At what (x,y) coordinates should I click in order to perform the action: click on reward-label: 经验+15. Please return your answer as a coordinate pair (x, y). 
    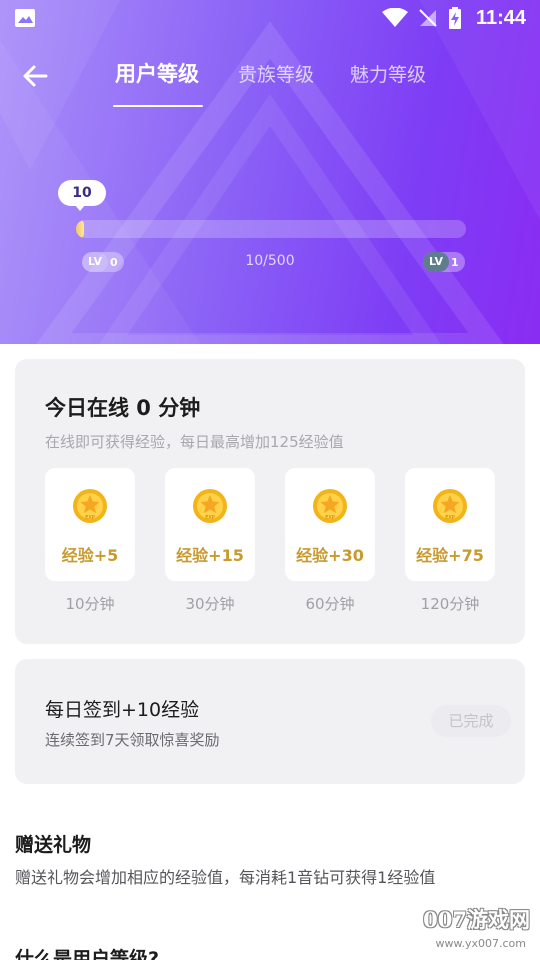
    Looking at the image, I should click on (210, 555).